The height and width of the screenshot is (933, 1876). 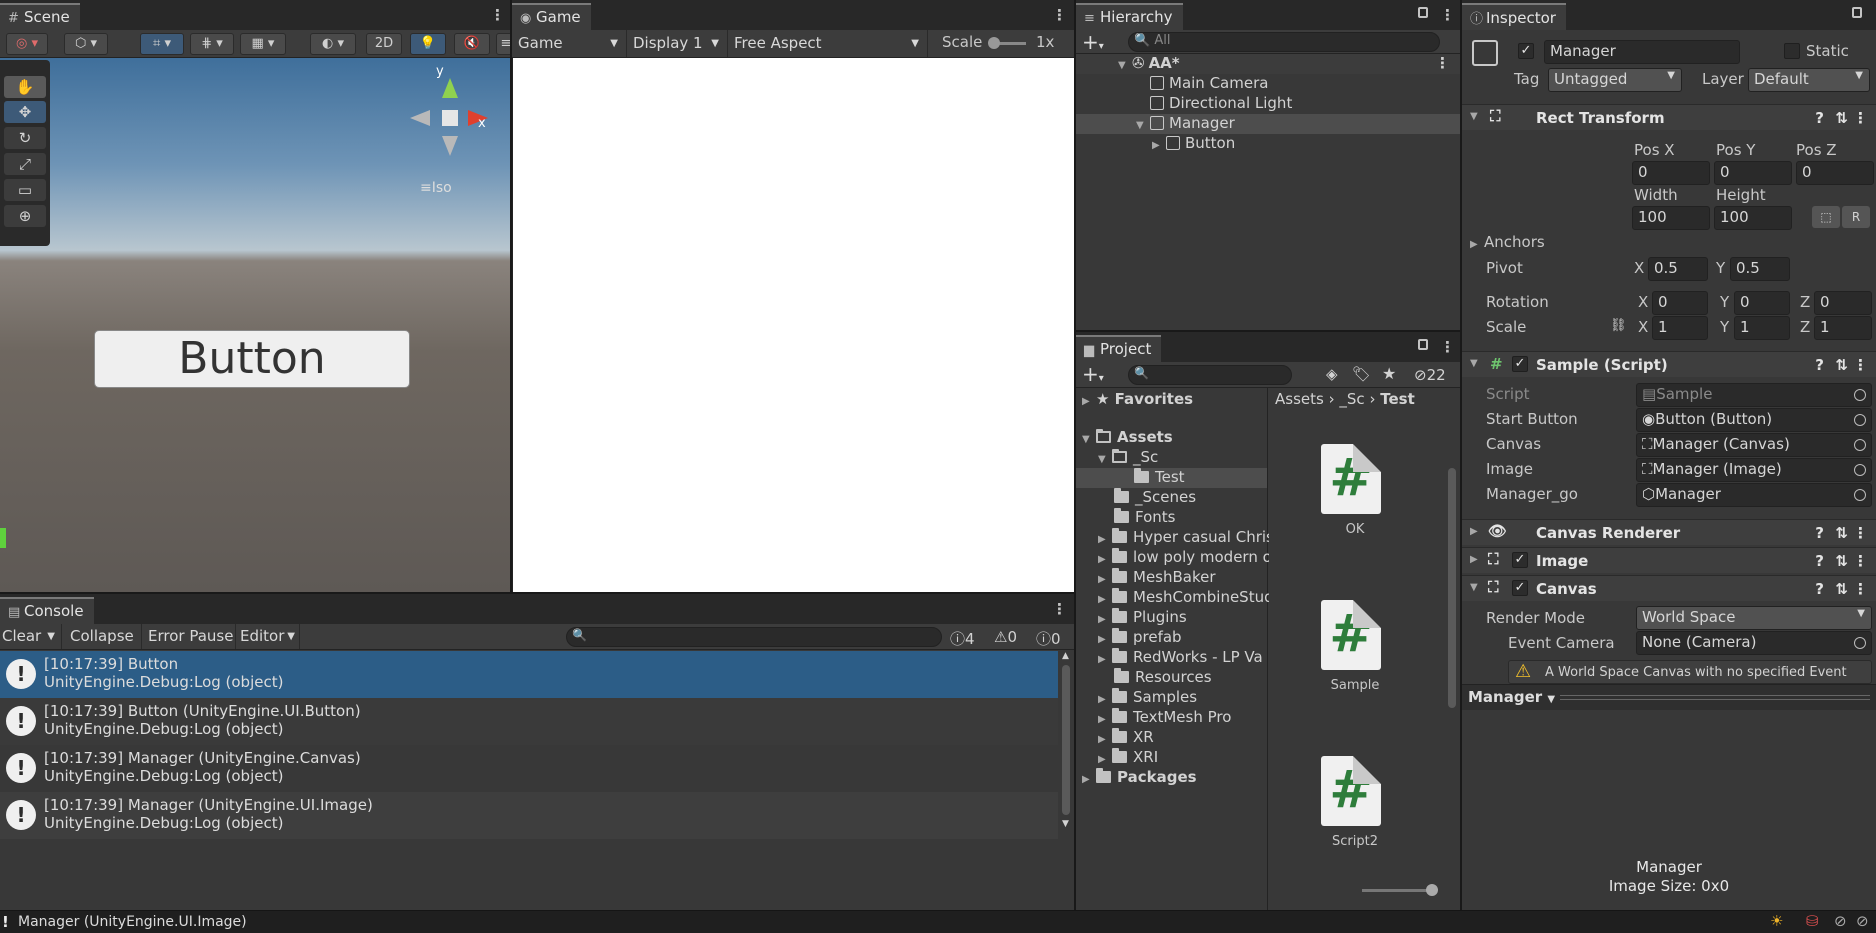 I want to click on scene-menu-icon: ⋮, so click(x=497, y=15).